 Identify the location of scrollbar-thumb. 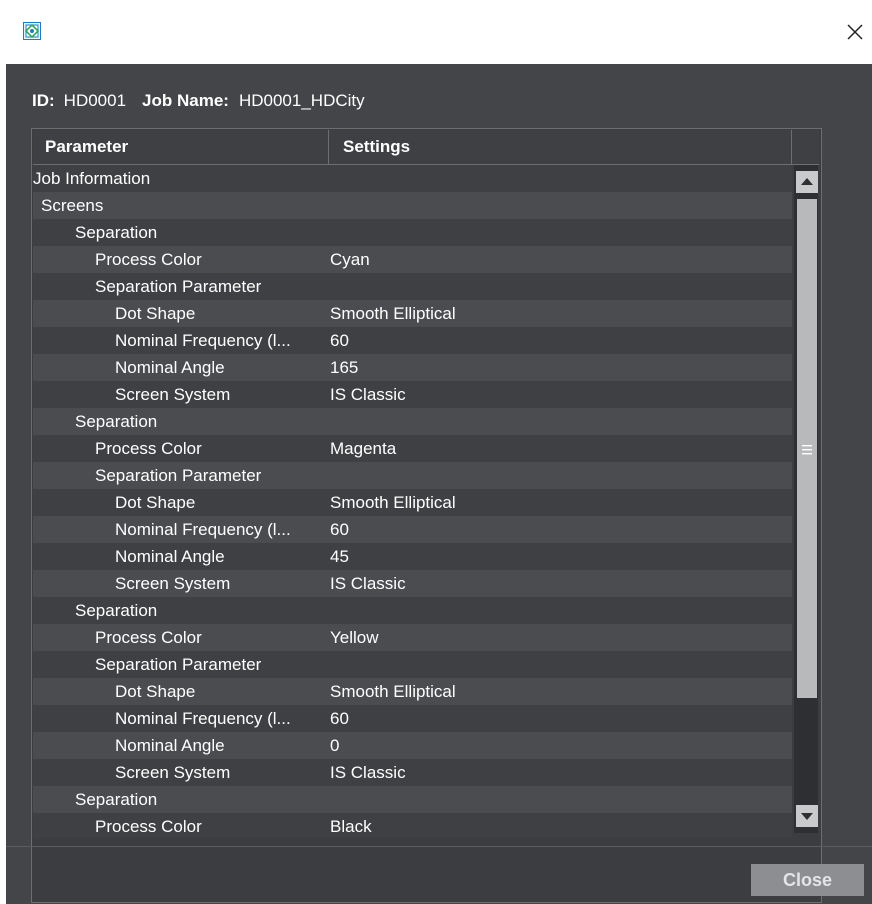
(807, 448).